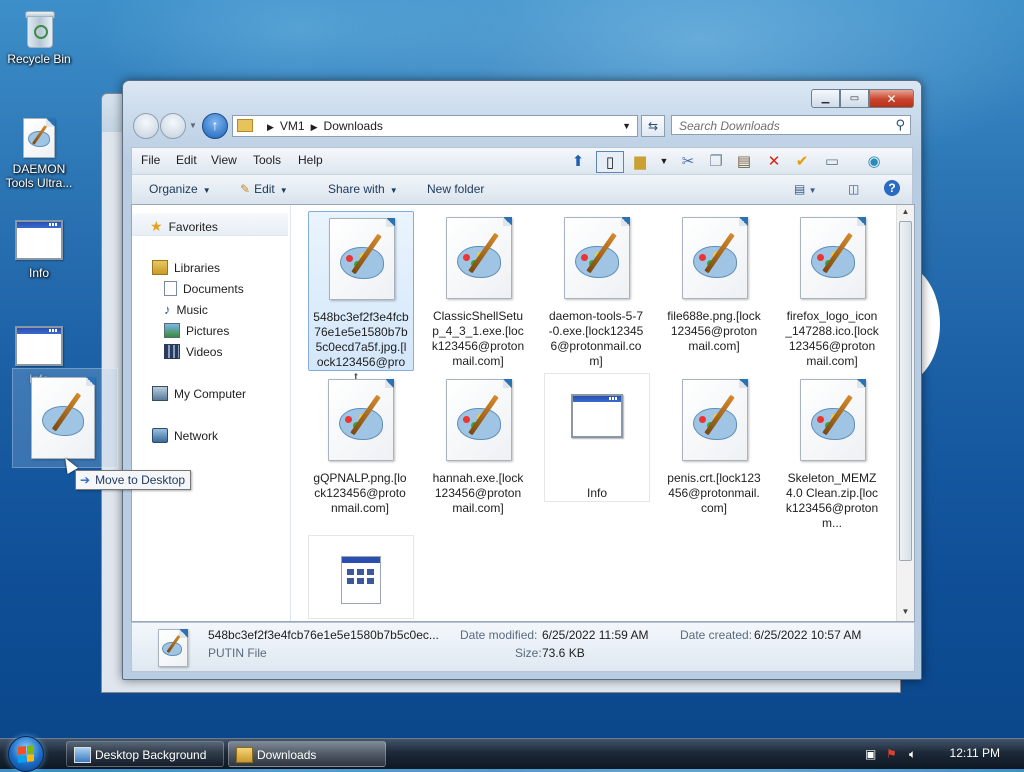  What do you see at coordinates (170, 288) in the screenshot?
I see `documents-icon` at bounding box center [170, 288].